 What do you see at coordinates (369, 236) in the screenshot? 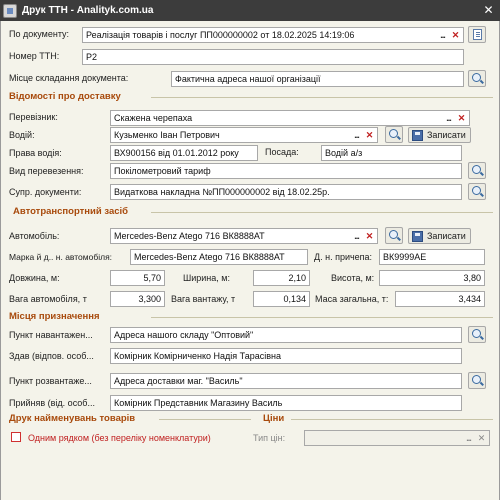
I see `avtomobil-clear-icon: ✕` at bounding box center [369, 236].